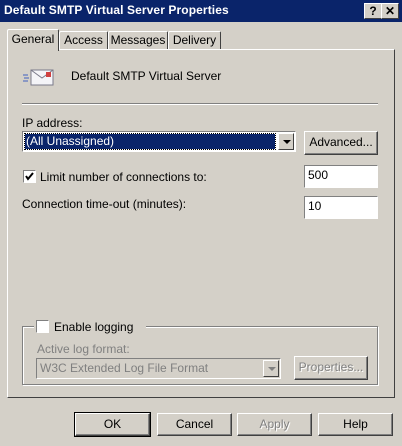 The height and width of the screenshot is (446, 402). I want to click on timeout-label: Connection time-out (minutes):, so click(104, 204).